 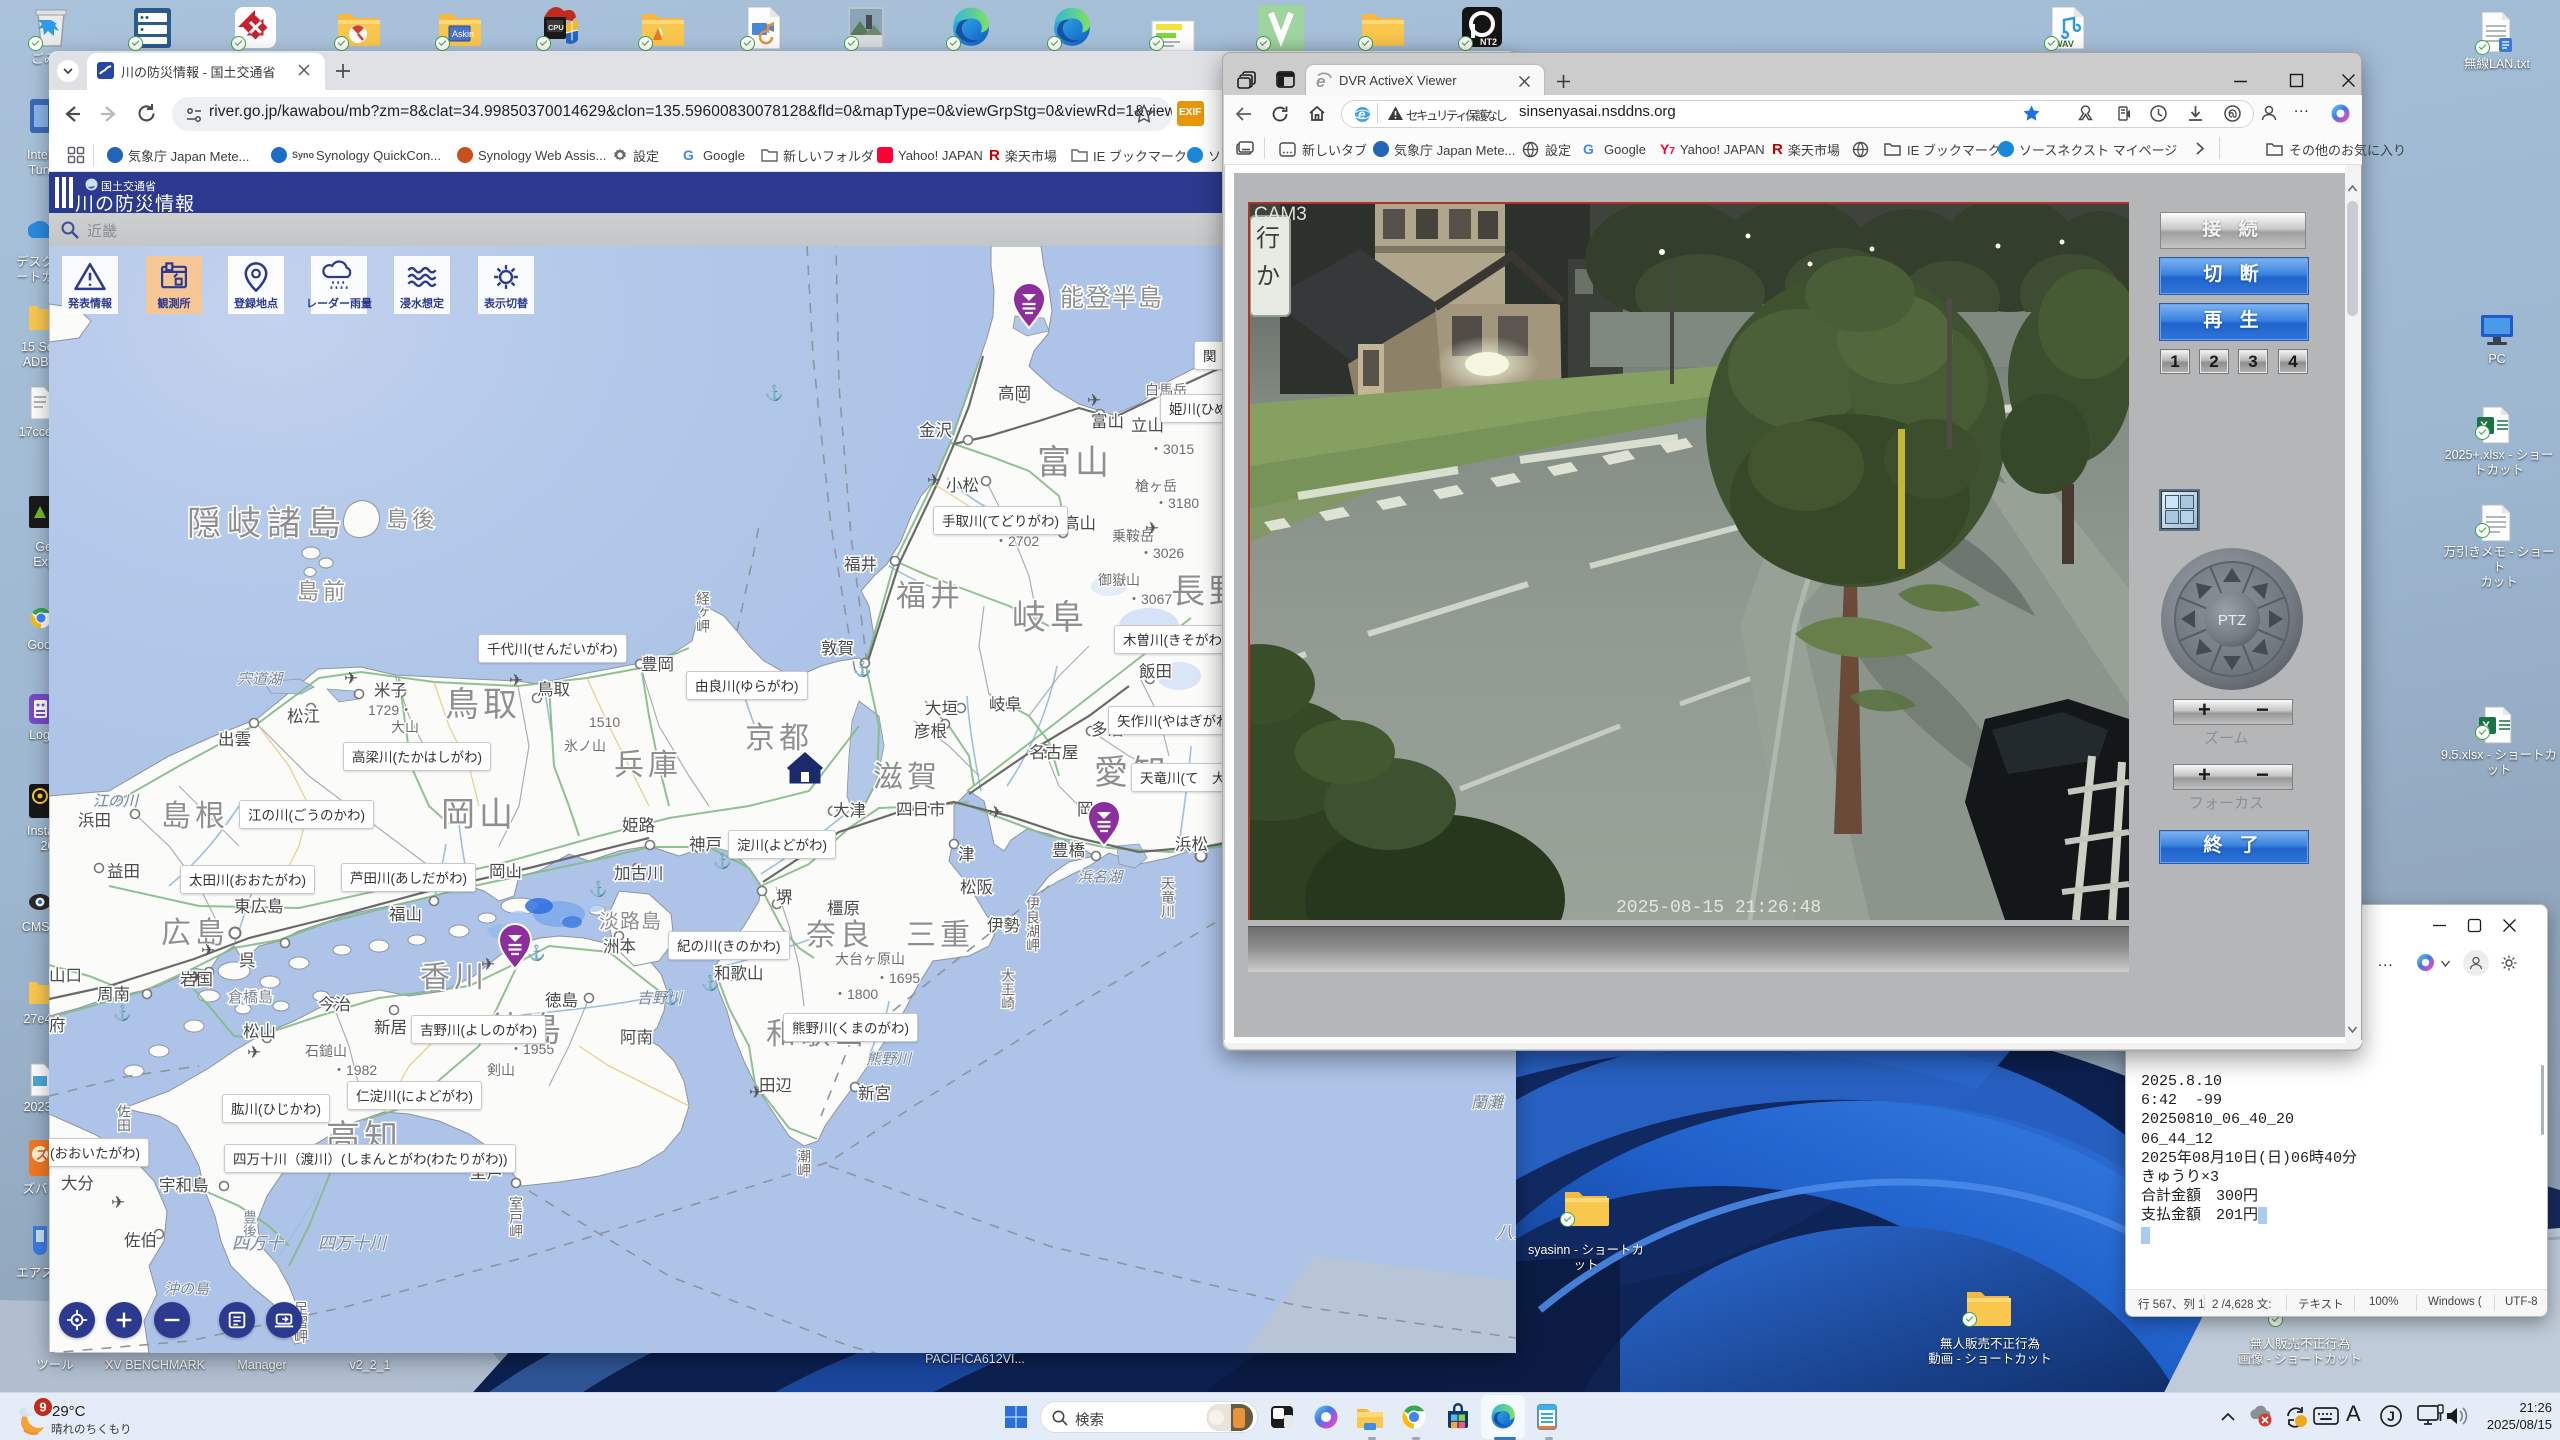 I want to click on svg-text: 阿南, so click(x=636, y=1037).